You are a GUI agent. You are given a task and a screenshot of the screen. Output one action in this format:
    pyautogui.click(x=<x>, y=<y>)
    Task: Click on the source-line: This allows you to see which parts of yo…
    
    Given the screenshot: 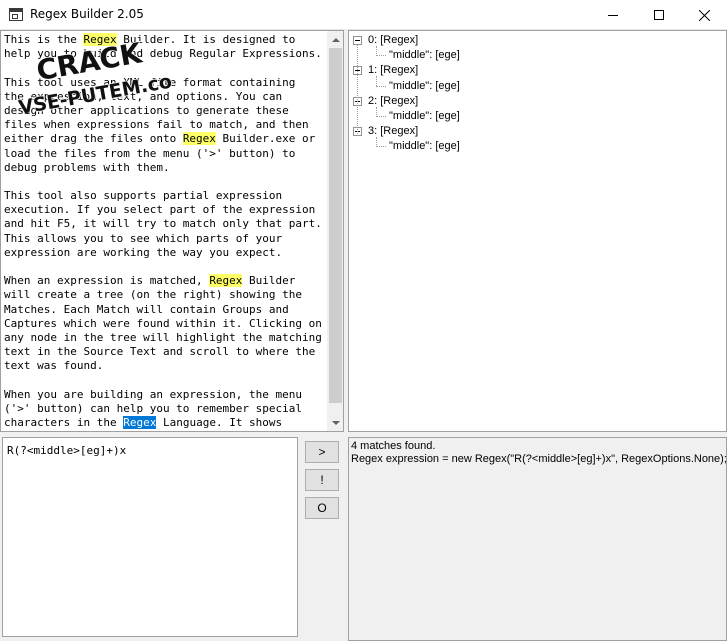 What is the action you would take?
    pyautogui.click(x=166, y=239)
    